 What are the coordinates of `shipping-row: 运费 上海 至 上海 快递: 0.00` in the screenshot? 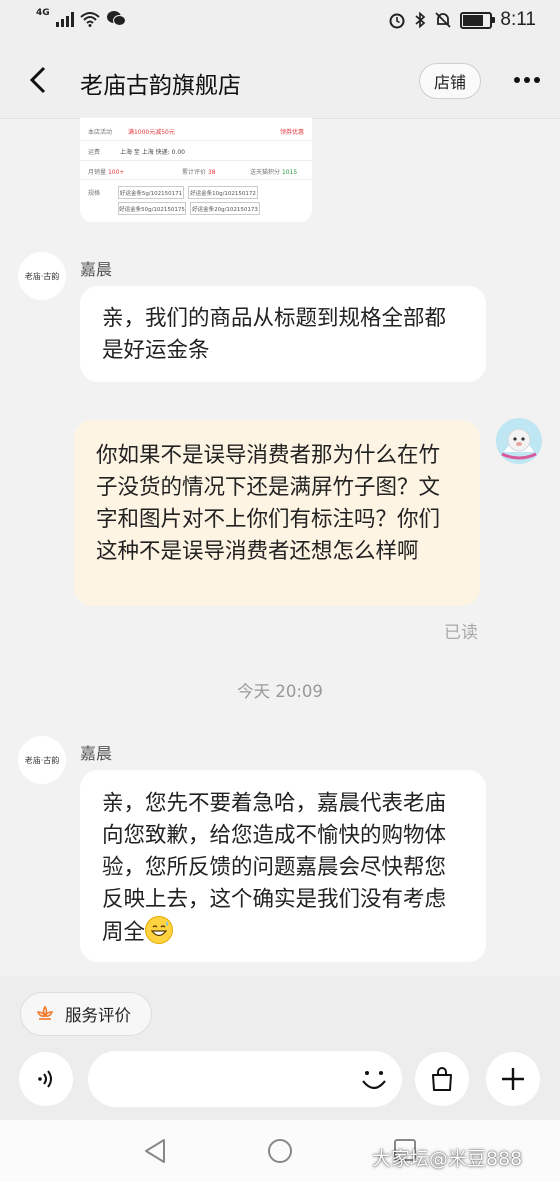 It's located at (136, 151).